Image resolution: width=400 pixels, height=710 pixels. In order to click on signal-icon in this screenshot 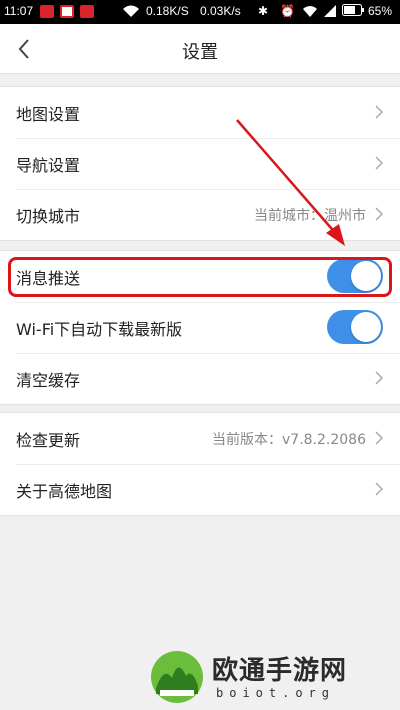, I will do `click(330, 11)`.